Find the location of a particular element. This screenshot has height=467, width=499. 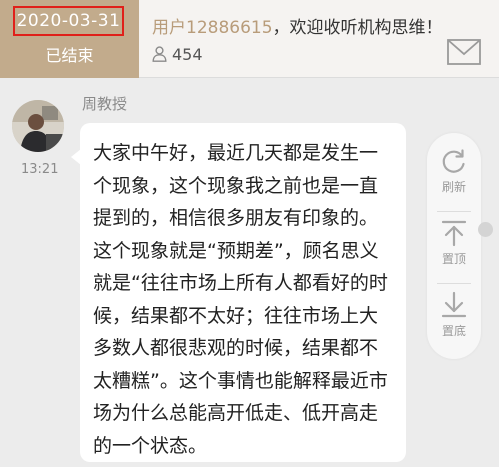

message-time: 13:21 is located at coordinates (40, 169).